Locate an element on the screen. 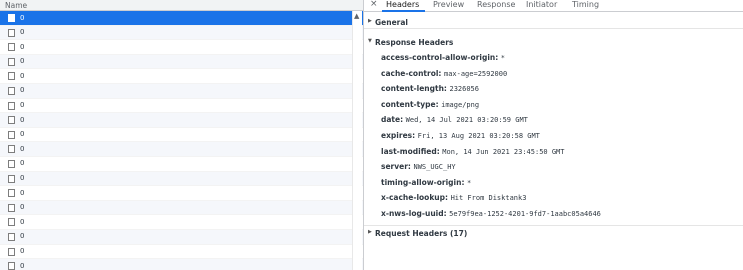 This screenshot has width=743, height=270. header-value: 5e79f9ea-1252-4201-9fd7-1aabc05a4646 is located at coordinates (525, 213).